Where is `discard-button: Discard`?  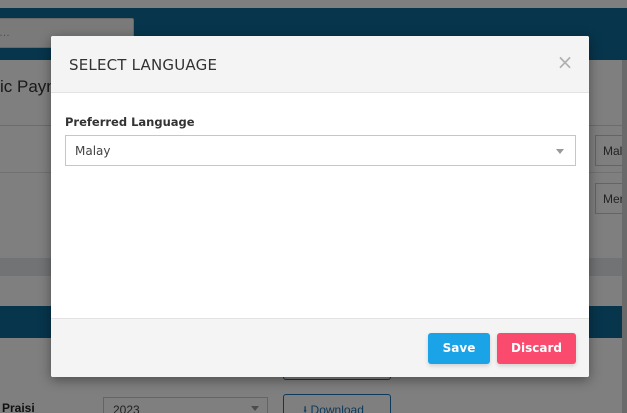 discard-button: Discard is located at coordinates (536, 348).